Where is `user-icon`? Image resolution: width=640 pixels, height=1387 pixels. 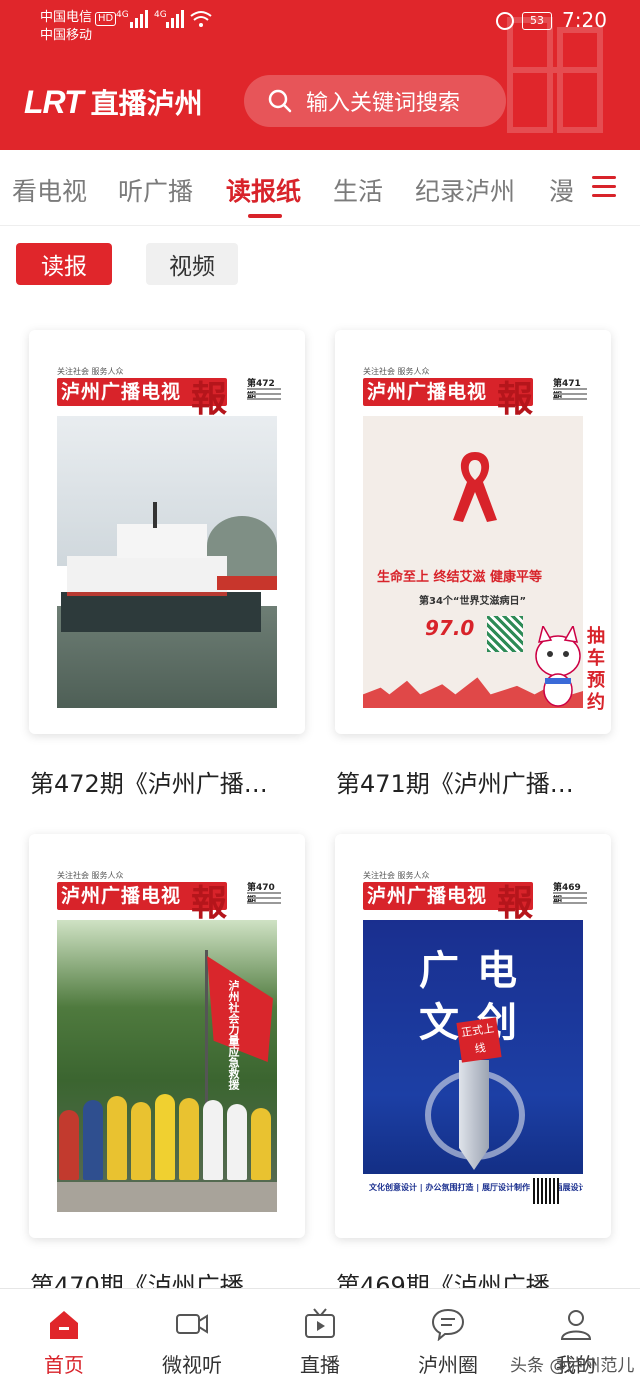
user-icon is located at coordinates (576, 1325).